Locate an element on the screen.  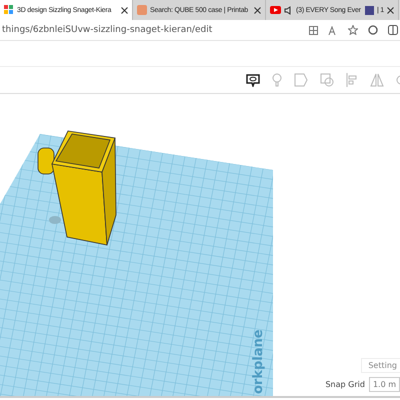
play-icon is located at coordinates (275, 10).